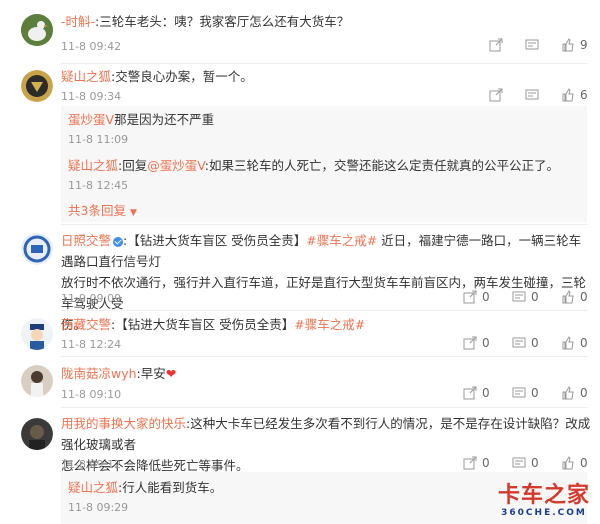 This screenshot has width=600, height=524. I want to click on comment-time: 11-8 09:42, so click(91, 46).